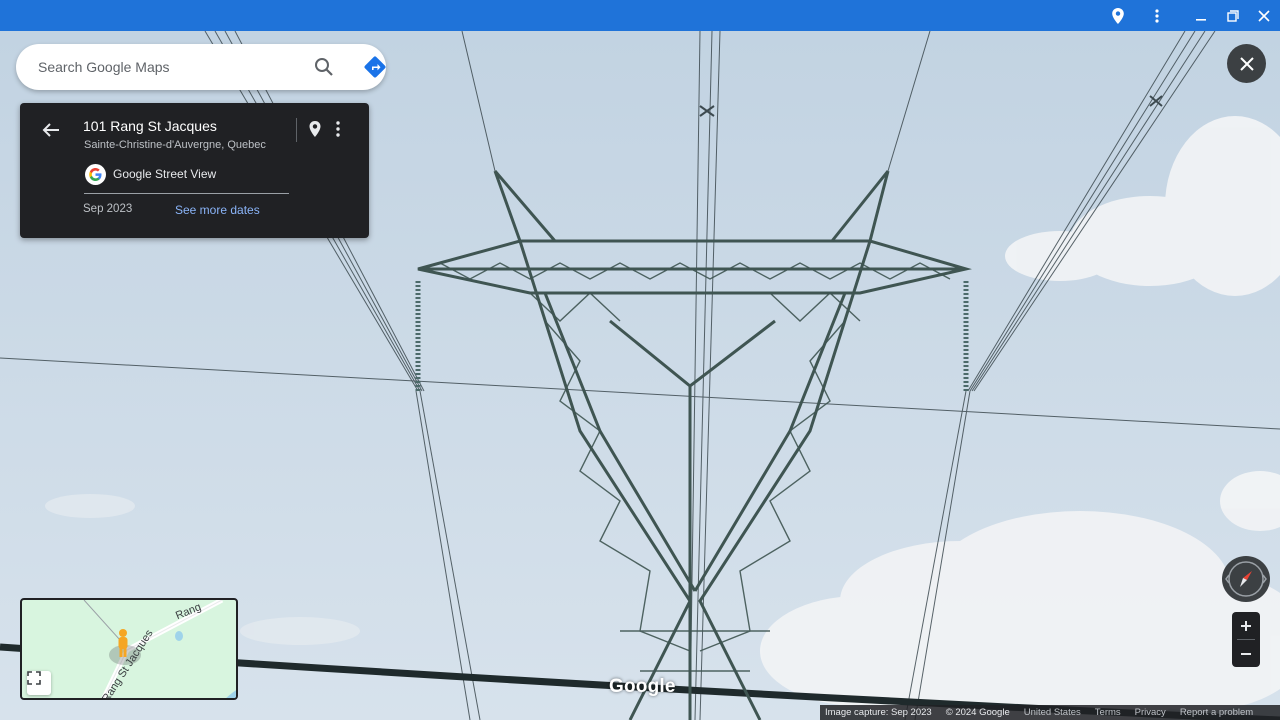  I want to click on search-icon, so click(324, 67).